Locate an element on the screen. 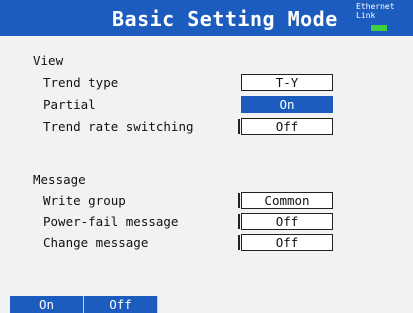  softkey-bar: On Off is located at coordinates (84, 304).